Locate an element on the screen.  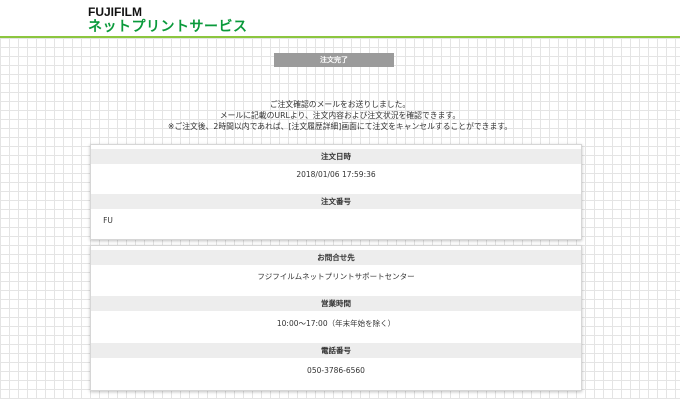
order-date-value: 2018/01/06 17:59:36 is located at coordinates (336, 174).